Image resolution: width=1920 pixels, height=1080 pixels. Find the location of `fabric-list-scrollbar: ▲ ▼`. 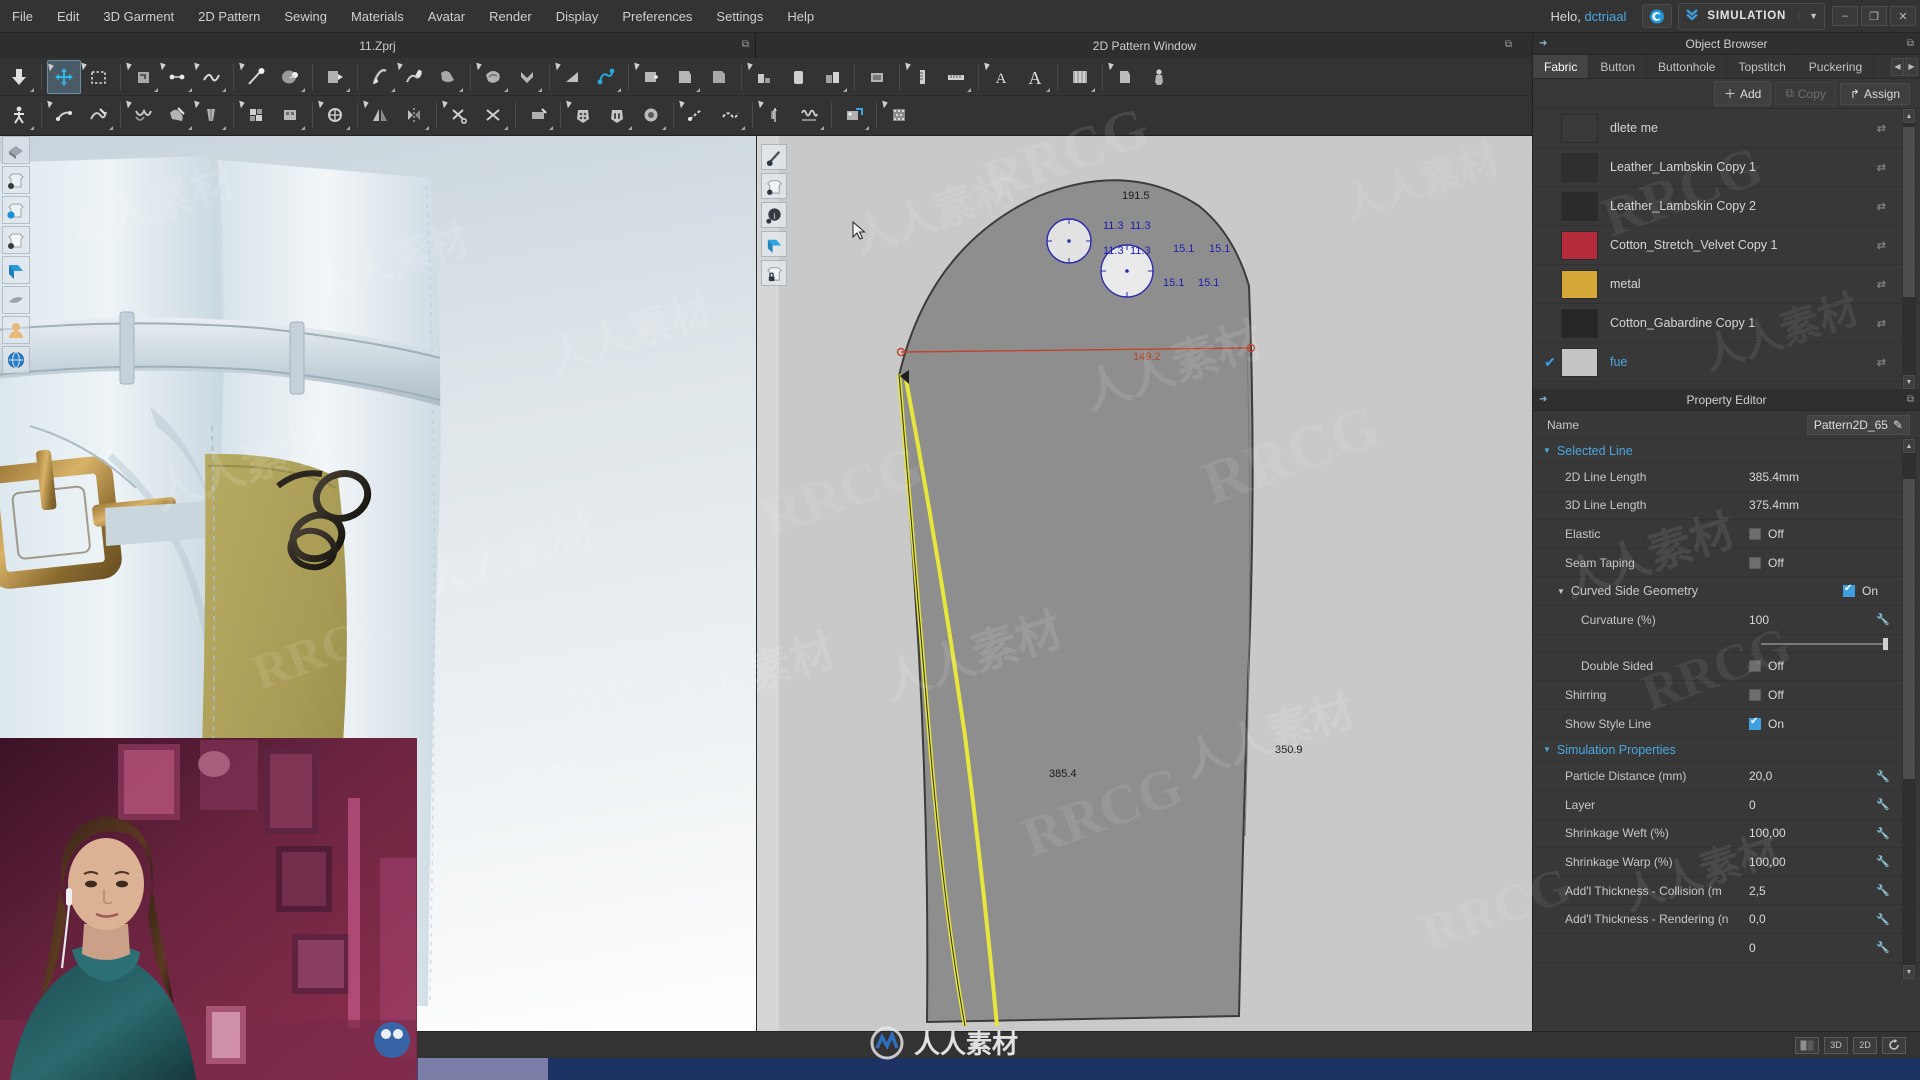

fabric-list-scrollbar: ▲ ▼ is located at coordinates (1909, 249).